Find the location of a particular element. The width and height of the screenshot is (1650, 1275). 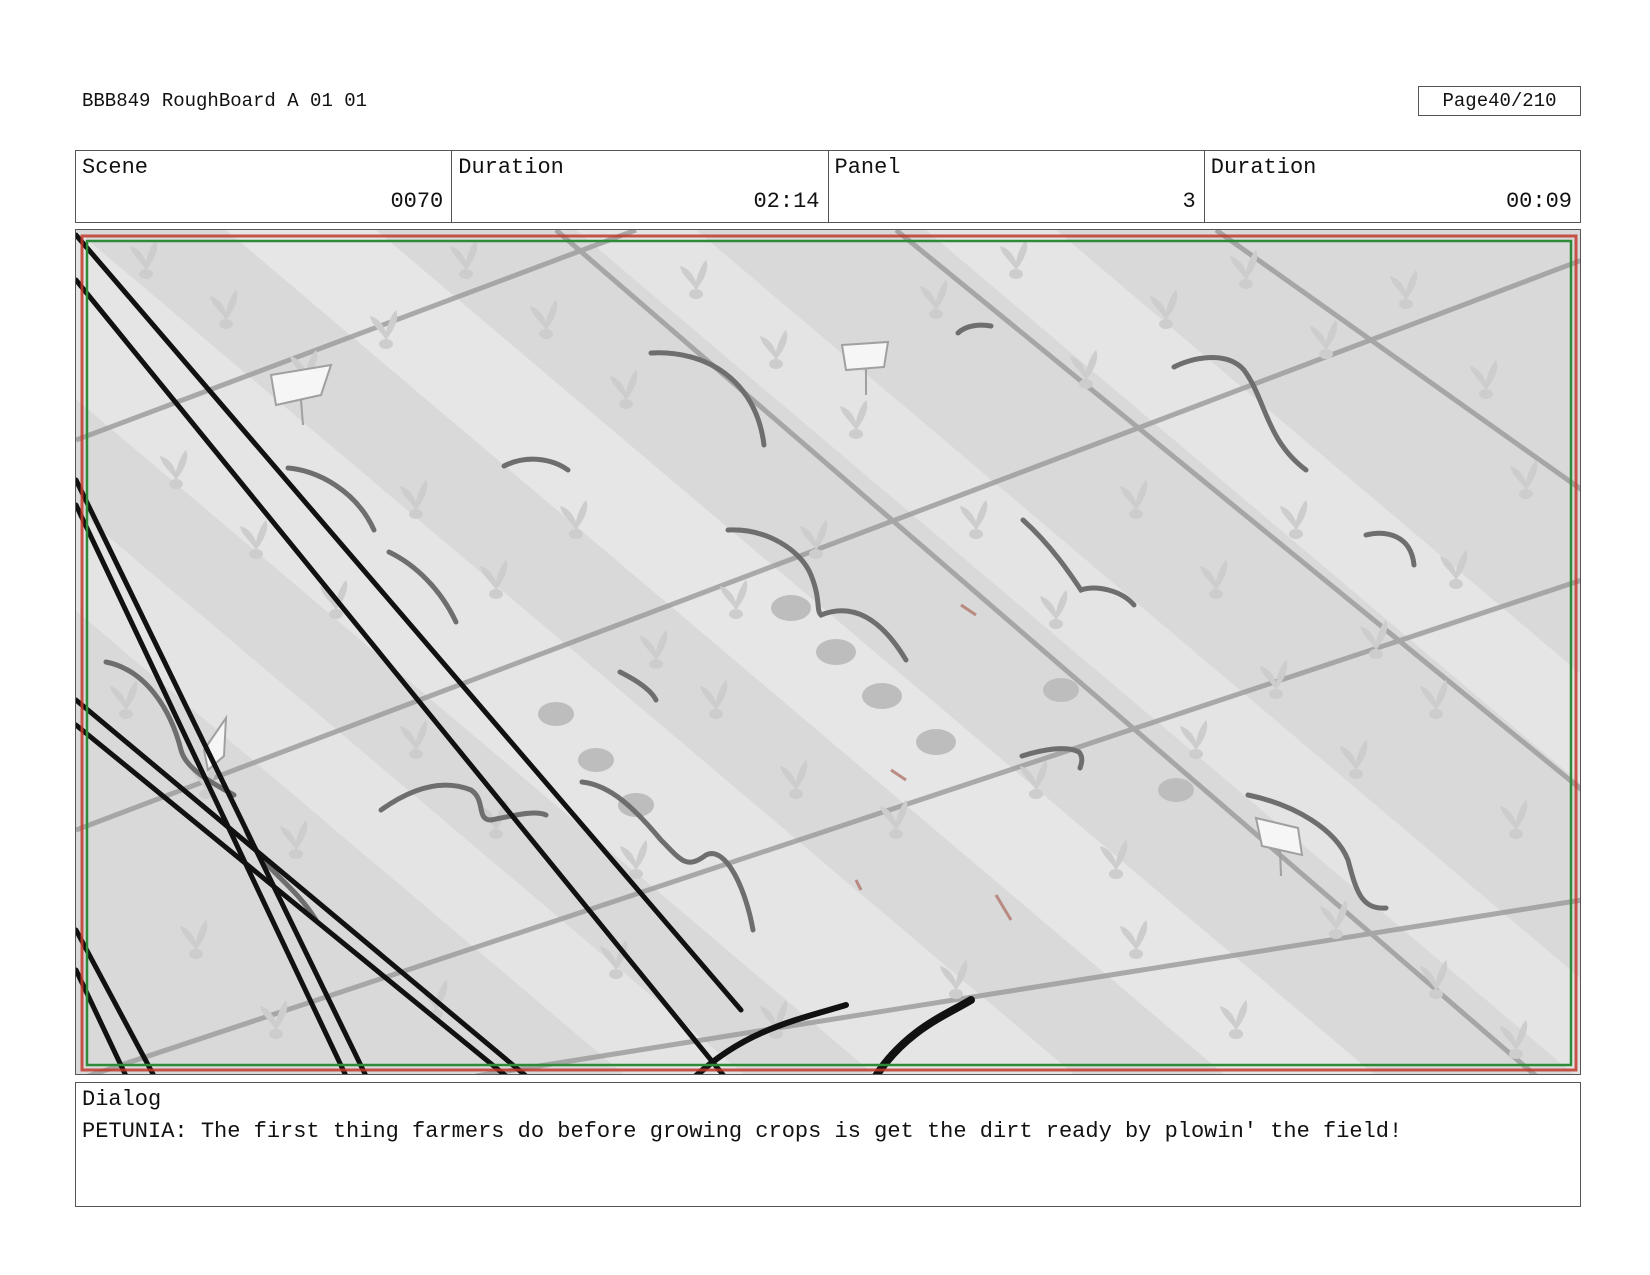

panel-duration-cell: Duration 00:09 is located at coordinates (1392, 186).